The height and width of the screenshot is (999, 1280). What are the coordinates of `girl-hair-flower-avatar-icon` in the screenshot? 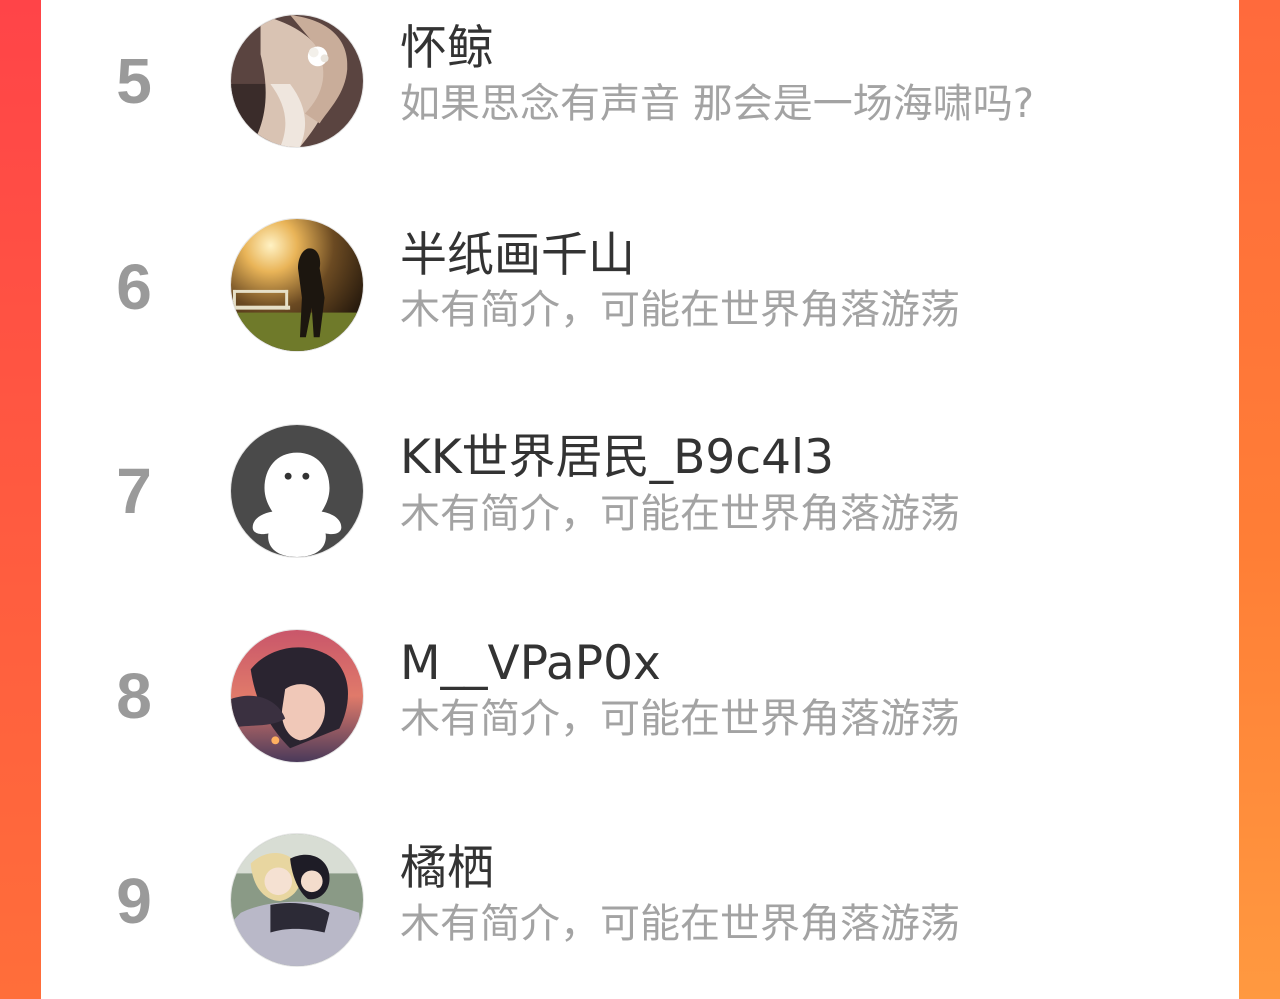 It's located at (297, 81).